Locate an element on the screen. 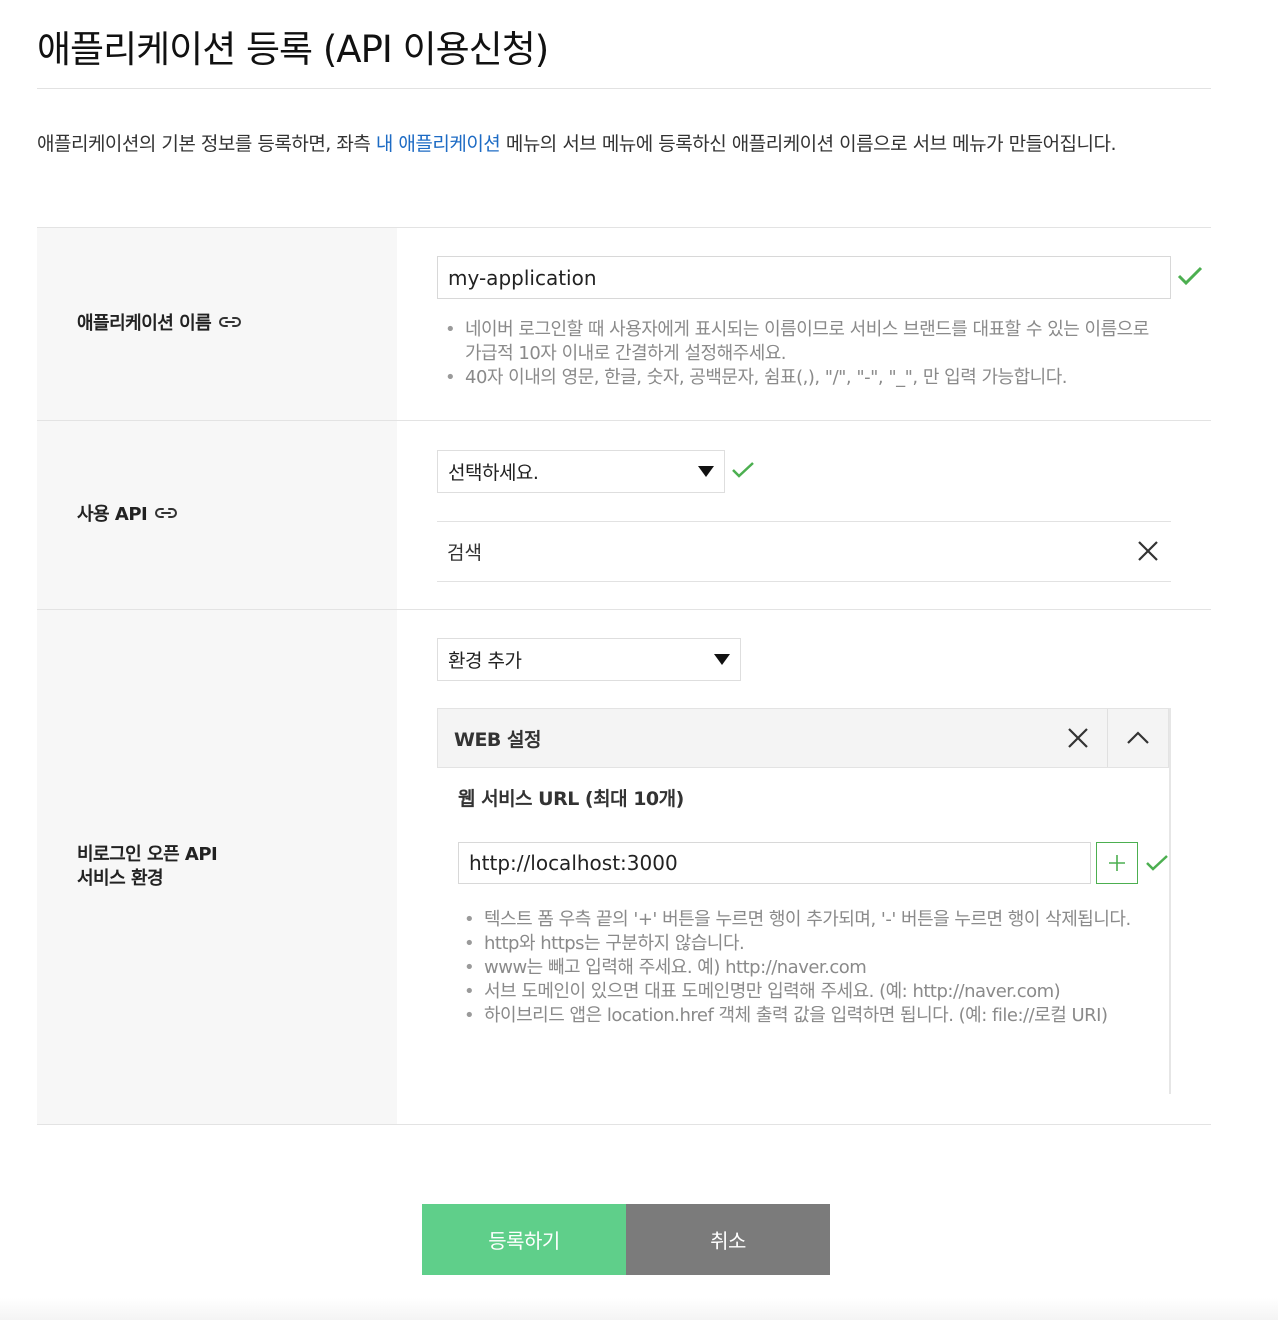 The height and width of the screenshot is (1320, 1278). env-label-line2: 서비스 환경 is located at coordinates (120, 878).